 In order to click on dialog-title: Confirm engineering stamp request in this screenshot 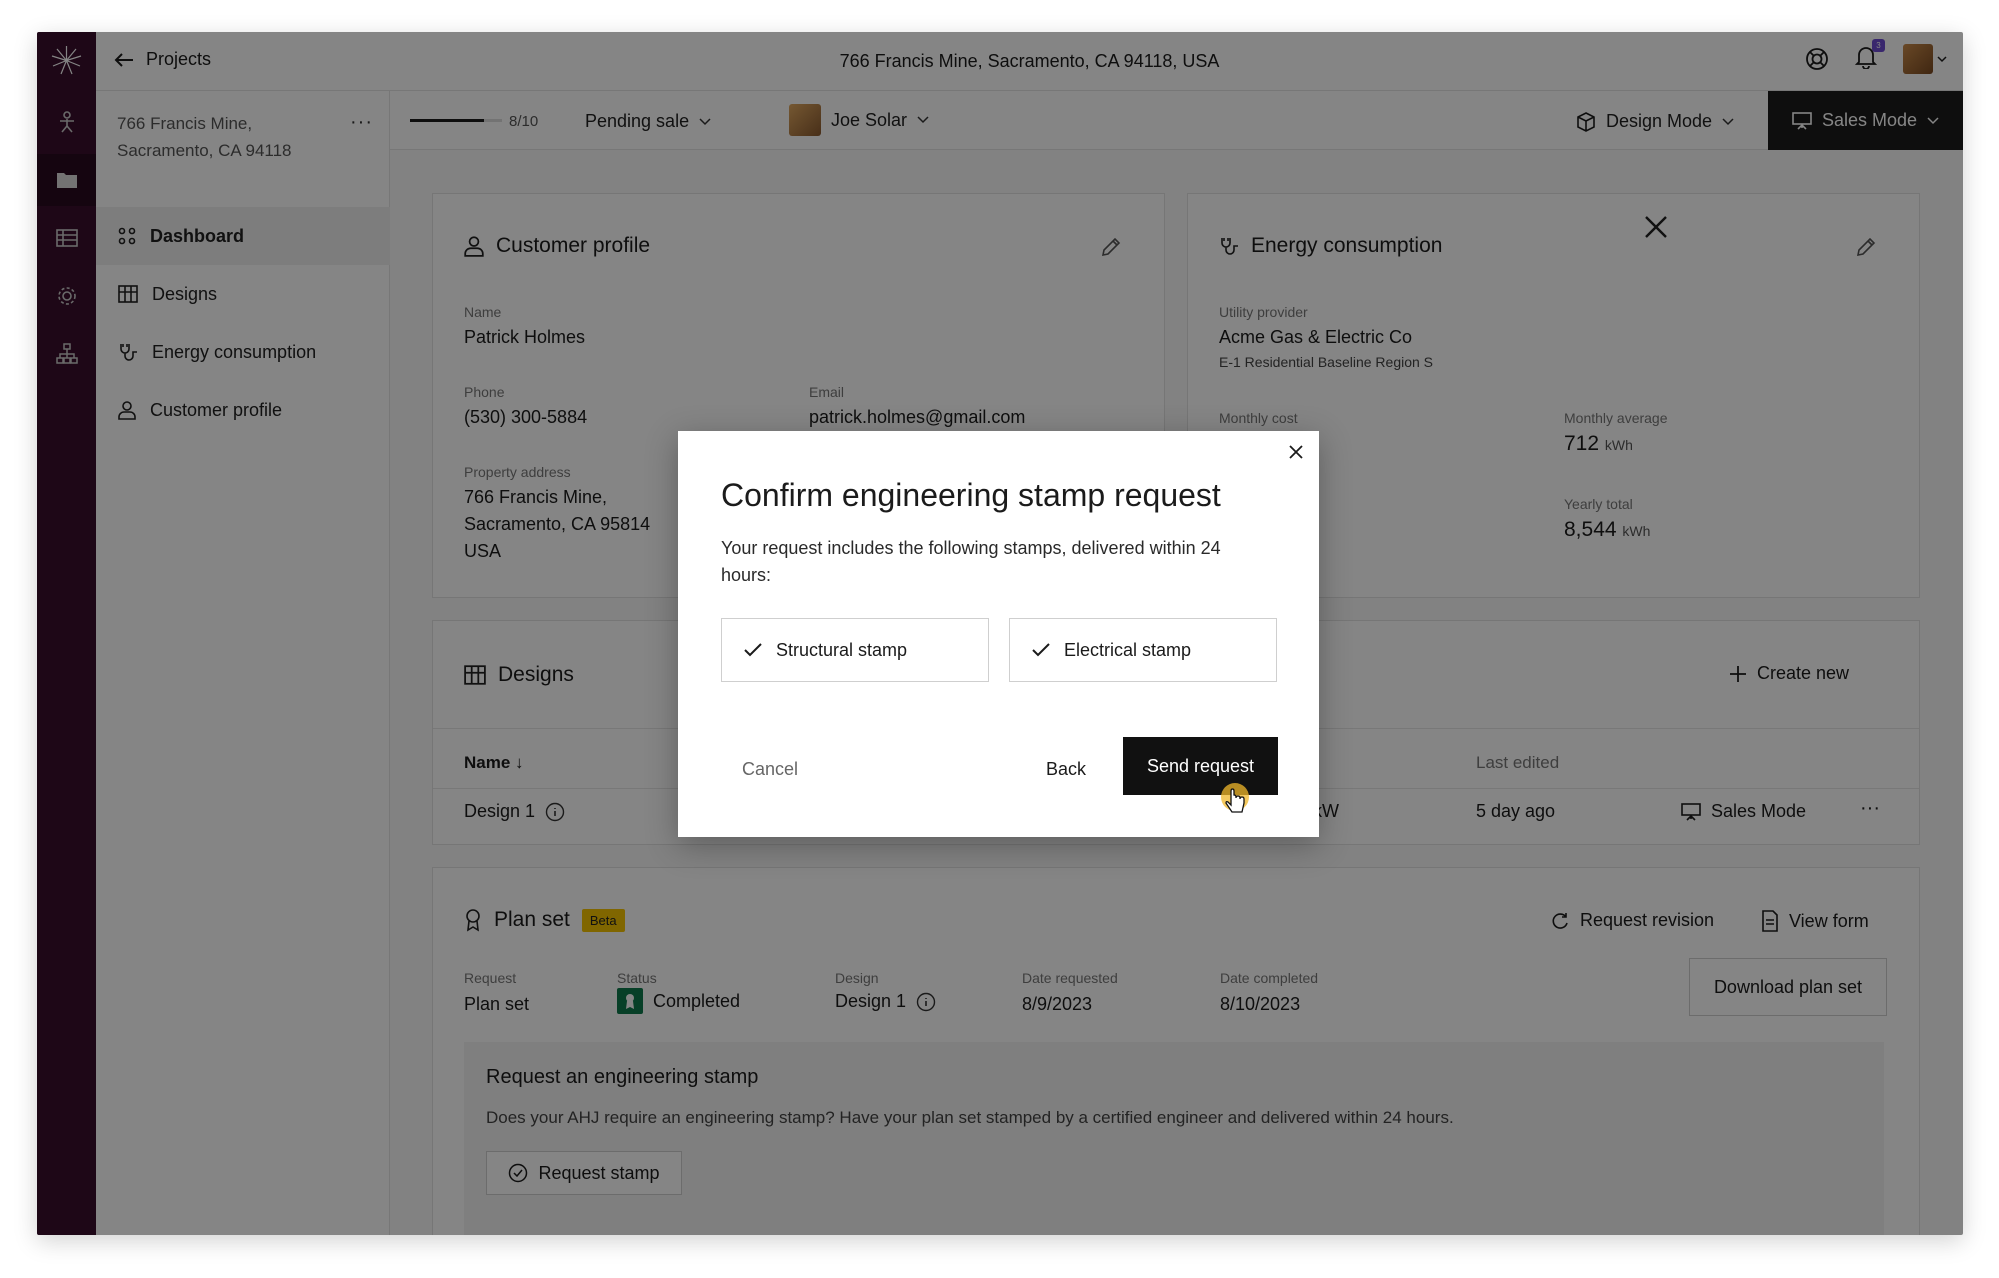, I will do `click(971, 495)`.